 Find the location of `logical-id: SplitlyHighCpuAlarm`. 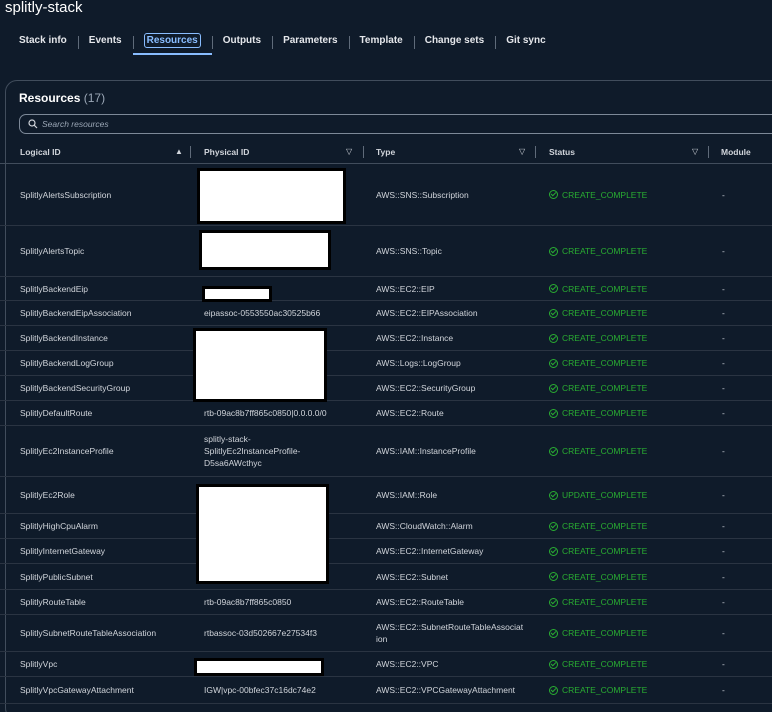

logical-id: SplitlyHighCpuAlarm is located at coordinates (59, 526).